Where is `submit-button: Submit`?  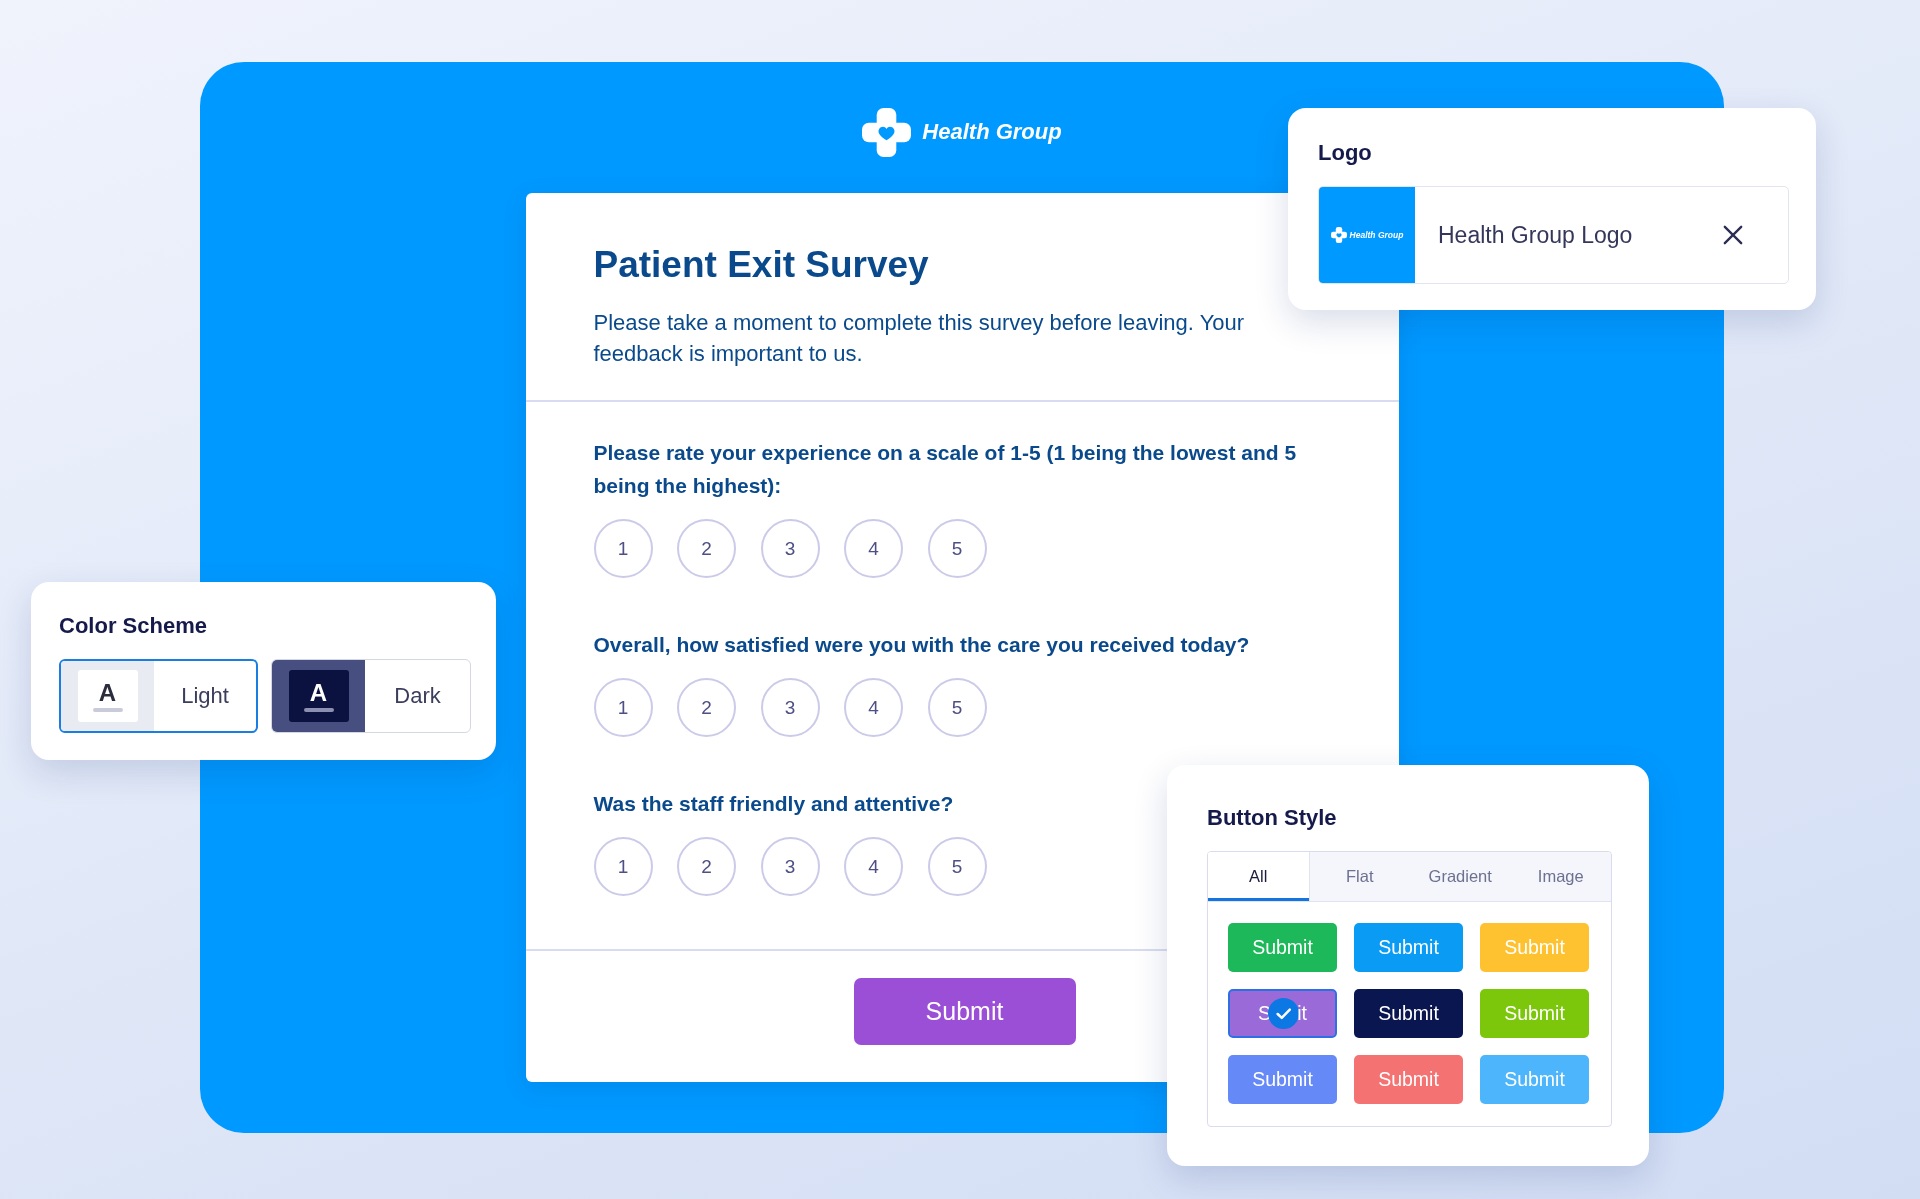 submit-button: Submit is located at coordinates (964, 1011).